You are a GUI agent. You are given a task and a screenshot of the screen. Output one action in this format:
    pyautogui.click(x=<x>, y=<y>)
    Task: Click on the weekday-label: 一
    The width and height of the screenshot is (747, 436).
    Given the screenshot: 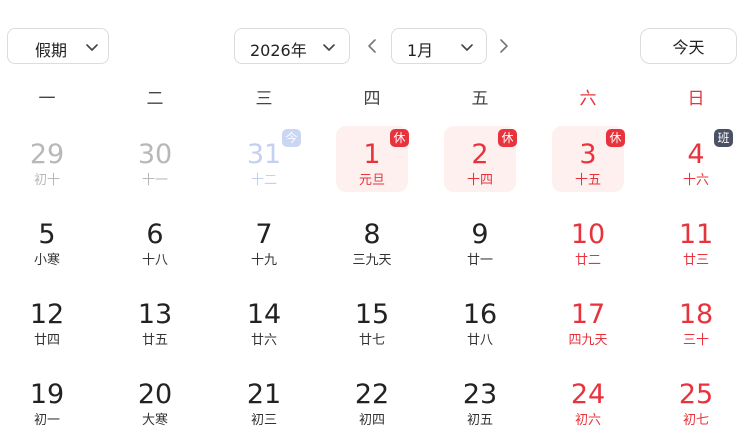 What is the action you would take?
    pyautogui.click(x=47, y=99)
    